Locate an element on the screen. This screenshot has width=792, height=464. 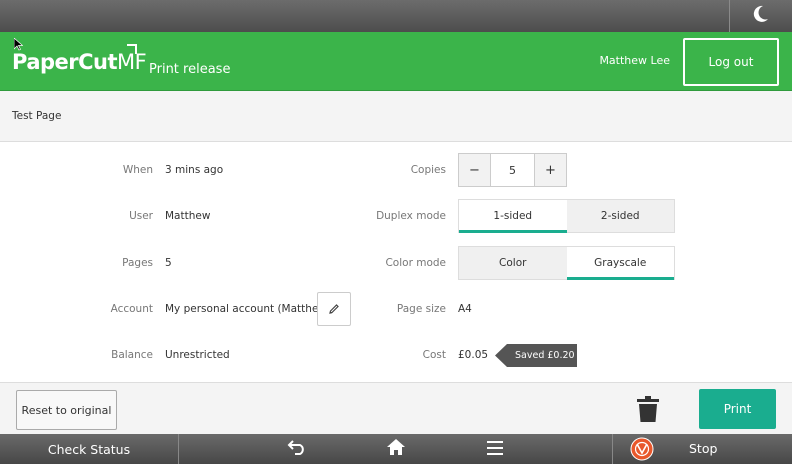
back-icon is located at coordinates (297, 449).